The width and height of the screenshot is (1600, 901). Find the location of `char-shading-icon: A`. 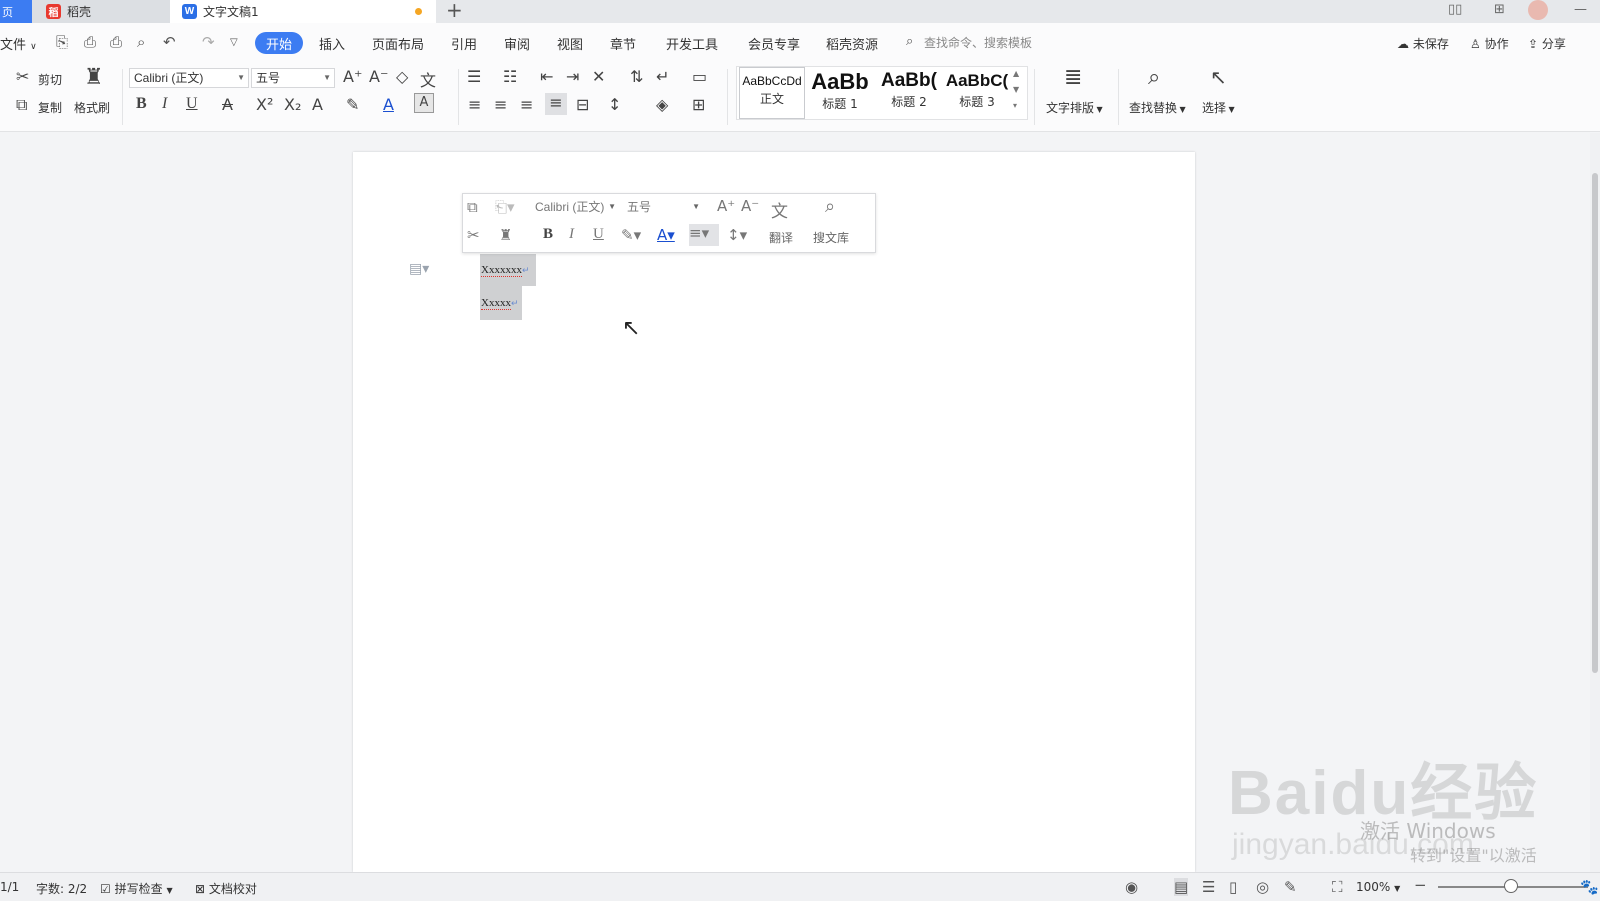

char-shading-icon: A is located at coordinates (424, 103).